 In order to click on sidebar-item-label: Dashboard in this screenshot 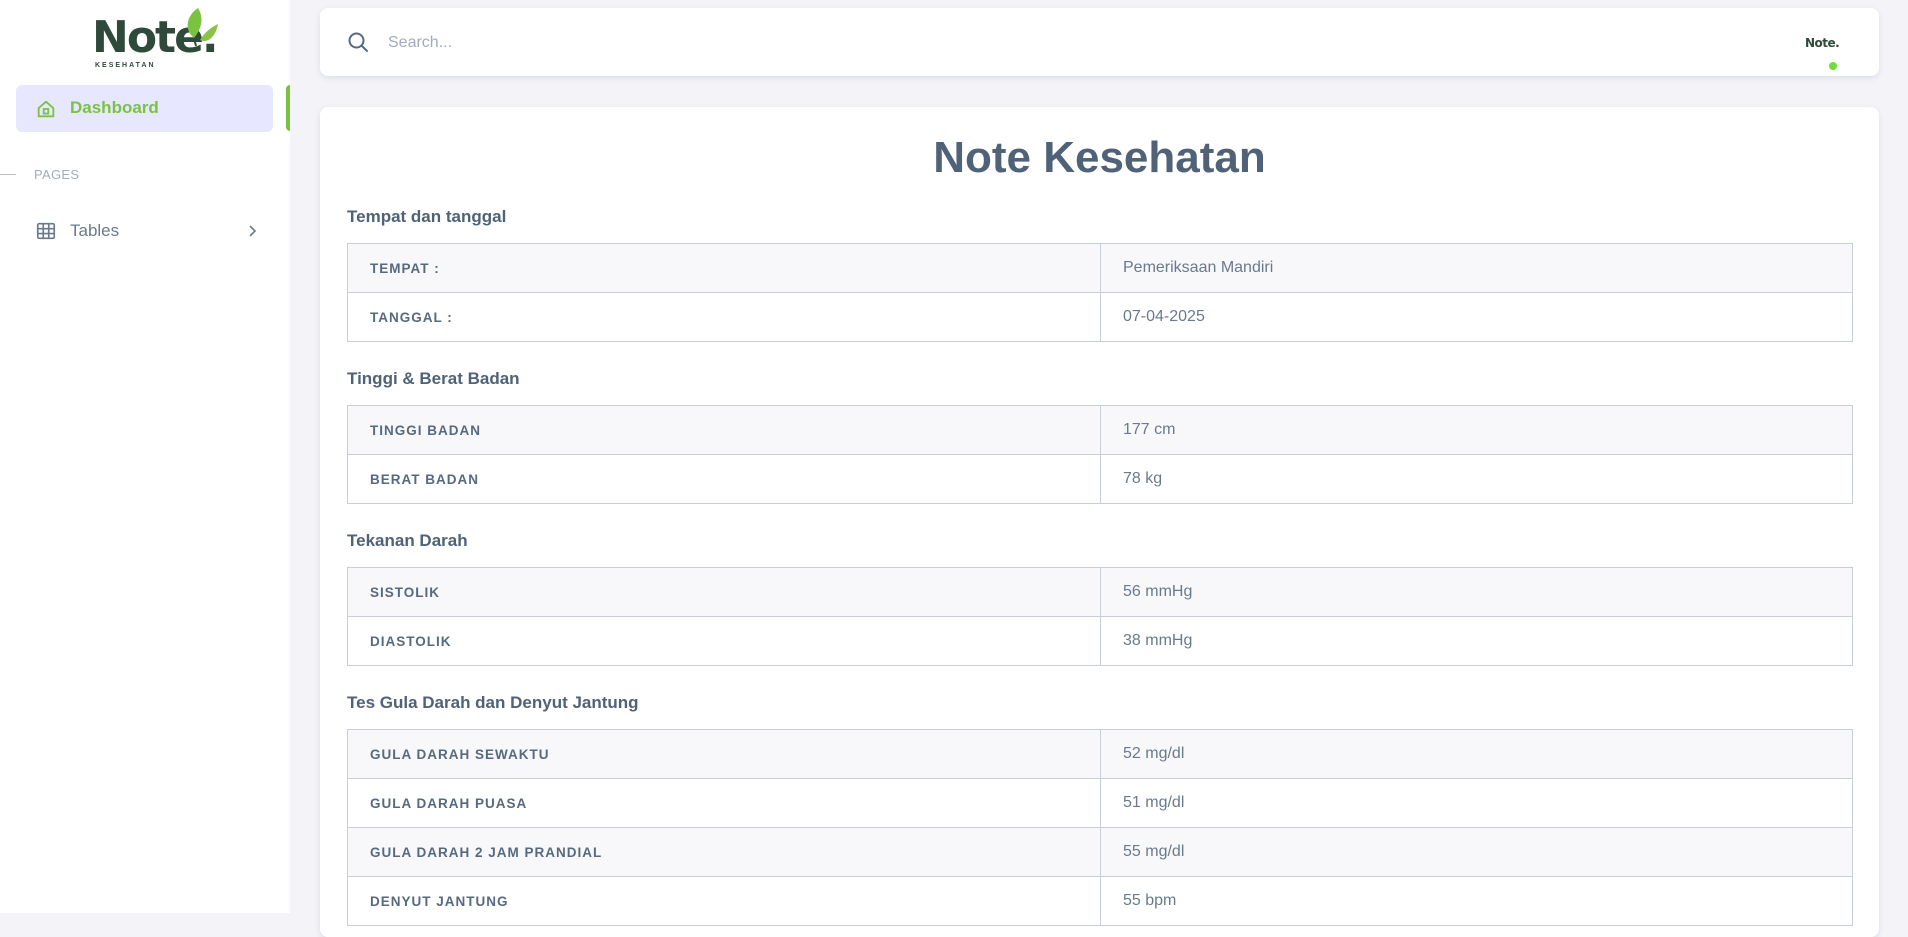, I will do `click(114, 107)`.